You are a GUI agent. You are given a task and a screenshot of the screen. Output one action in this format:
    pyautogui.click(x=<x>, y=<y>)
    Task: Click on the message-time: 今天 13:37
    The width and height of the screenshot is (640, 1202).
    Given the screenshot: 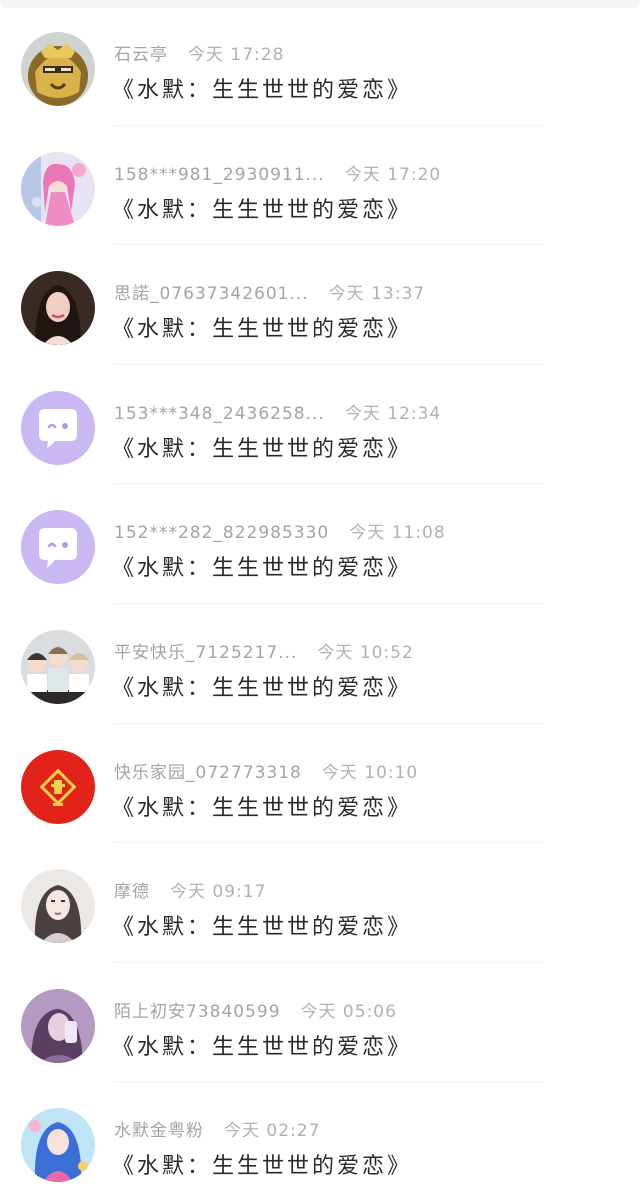 What is the action you would take?
    pyautogui.click(x=377, y=294)
    